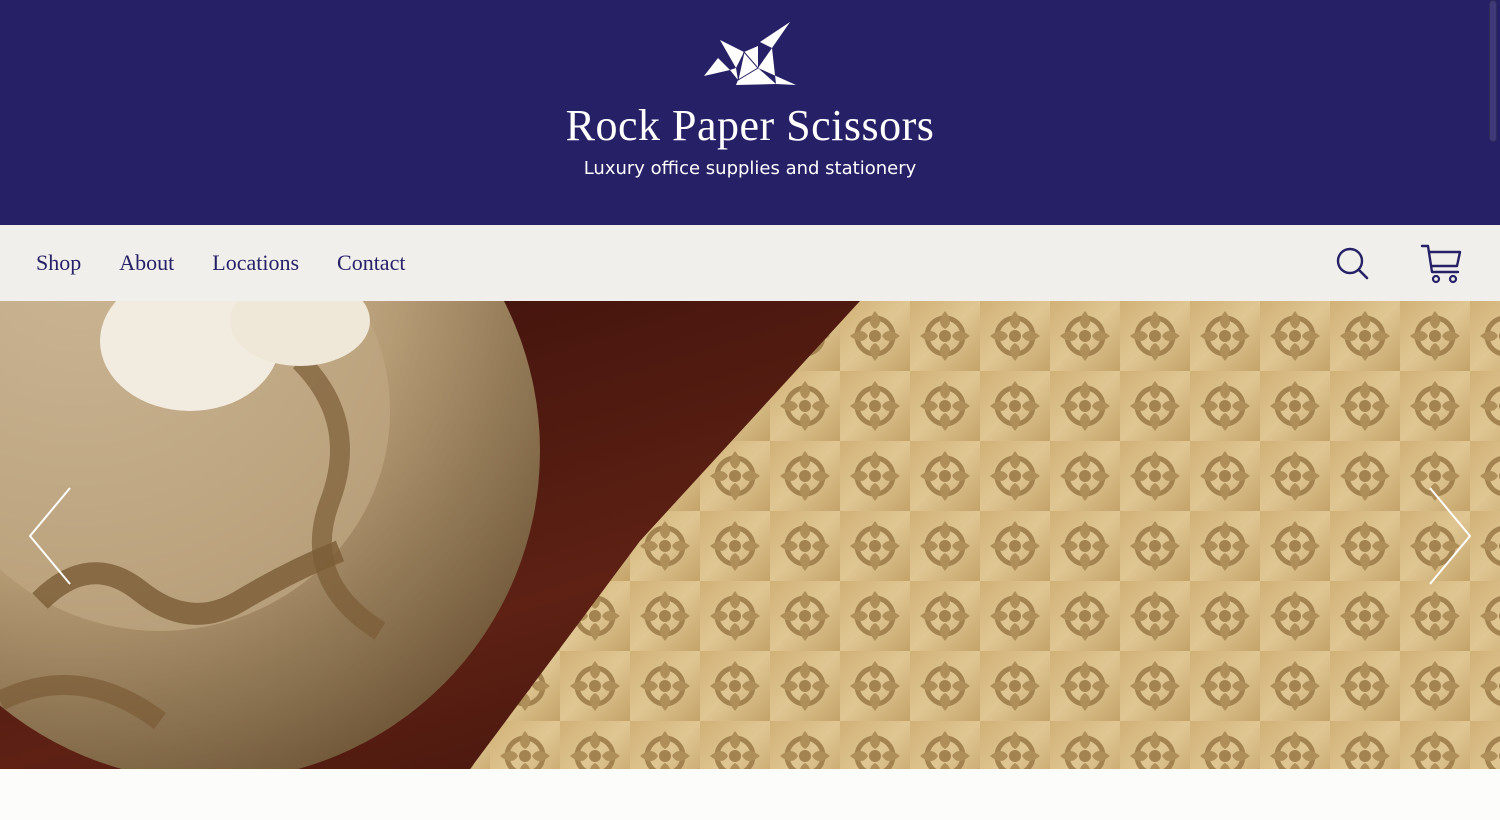 The height and width of the screenshot is (820, 1500). I want to click on nav-link-about: About, so click(146, 263).